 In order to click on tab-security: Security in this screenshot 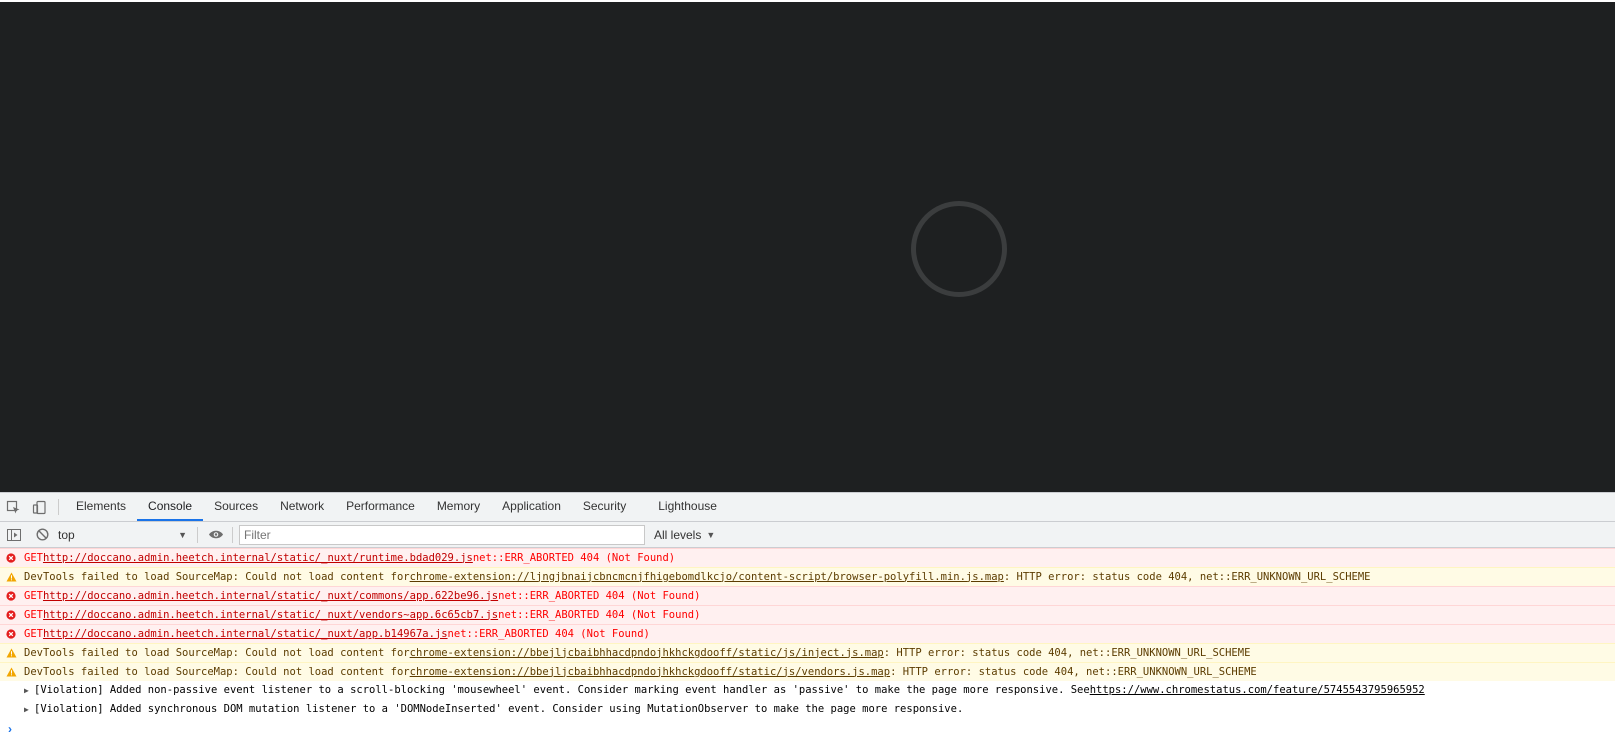, I will do `click(604, 507)`.